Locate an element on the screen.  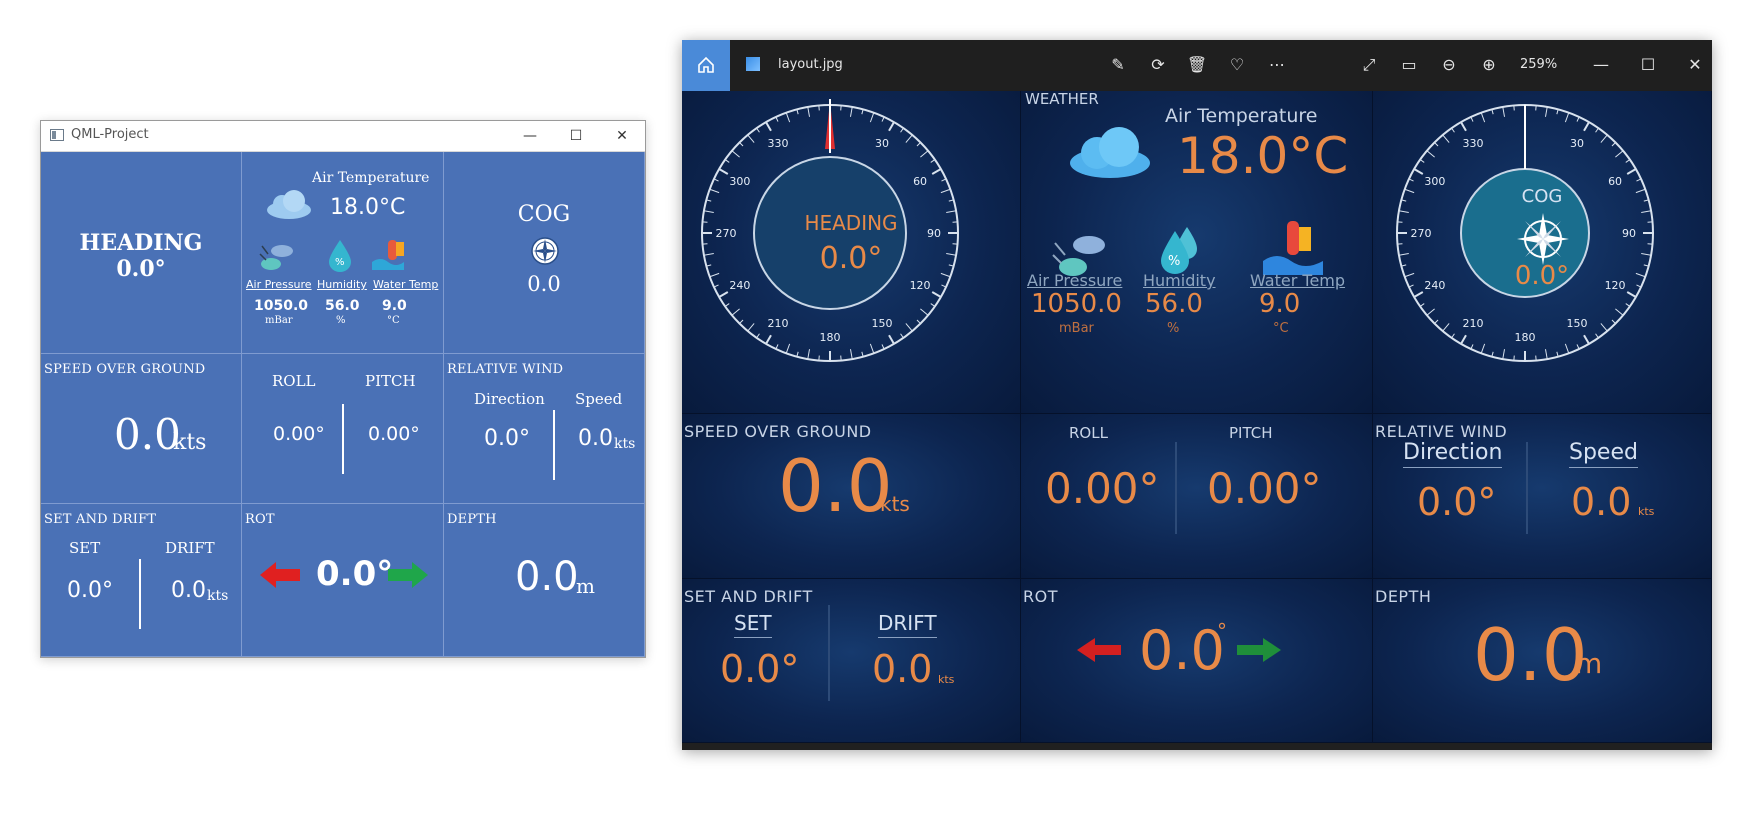
humidity-link: Humidity is located at coordinates (342, 284).